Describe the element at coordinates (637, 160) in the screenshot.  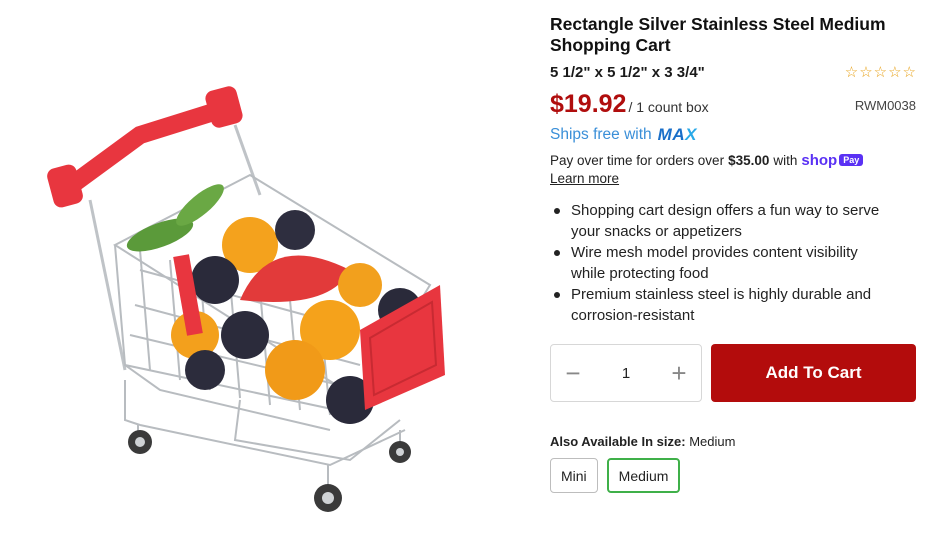
I see `pay-over-text: Pay over time for orders over` at that location.